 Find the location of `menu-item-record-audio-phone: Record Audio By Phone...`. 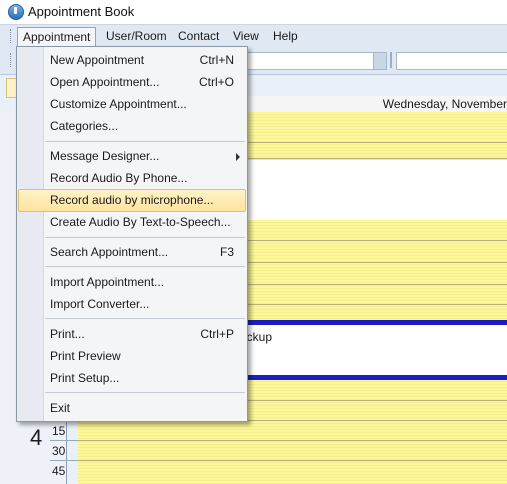

menu-item-record-audio-phone: Record Audio By Phone... is located at coordinates (132, 178).